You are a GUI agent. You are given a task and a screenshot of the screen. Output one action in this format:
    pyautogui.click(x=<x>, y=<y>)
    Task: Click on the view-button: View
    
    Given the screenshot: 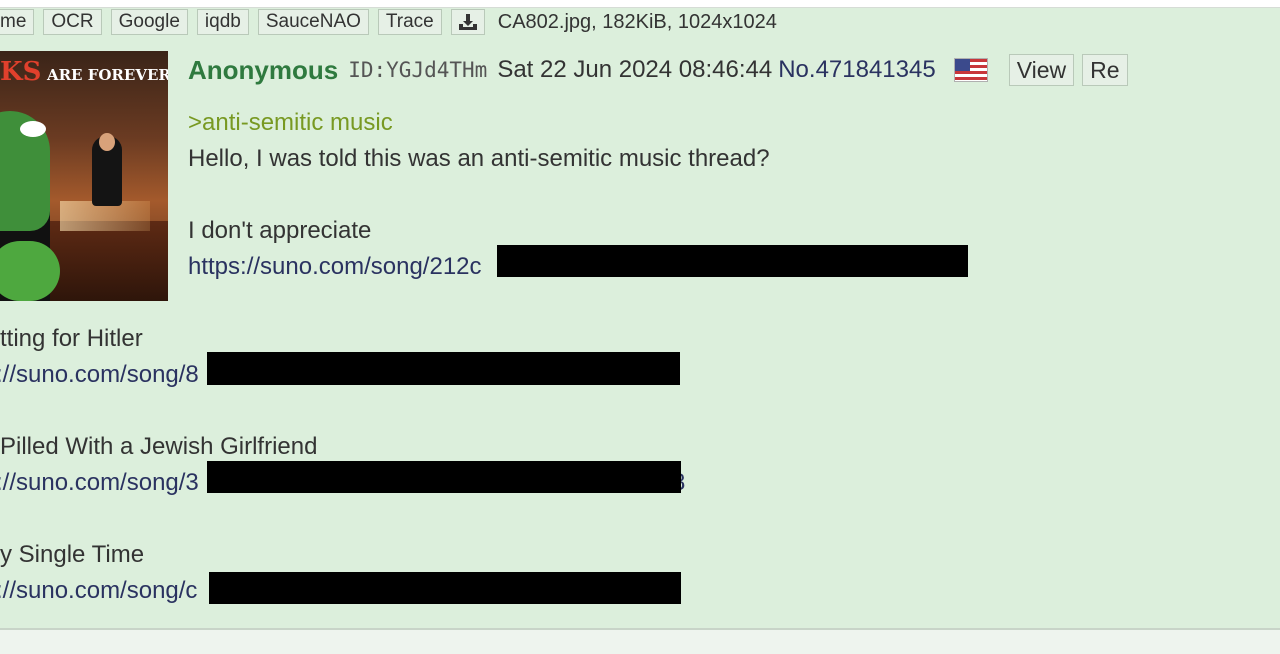 What is the action you would take?
    pyautogui.click(x=1041, y=70)
    